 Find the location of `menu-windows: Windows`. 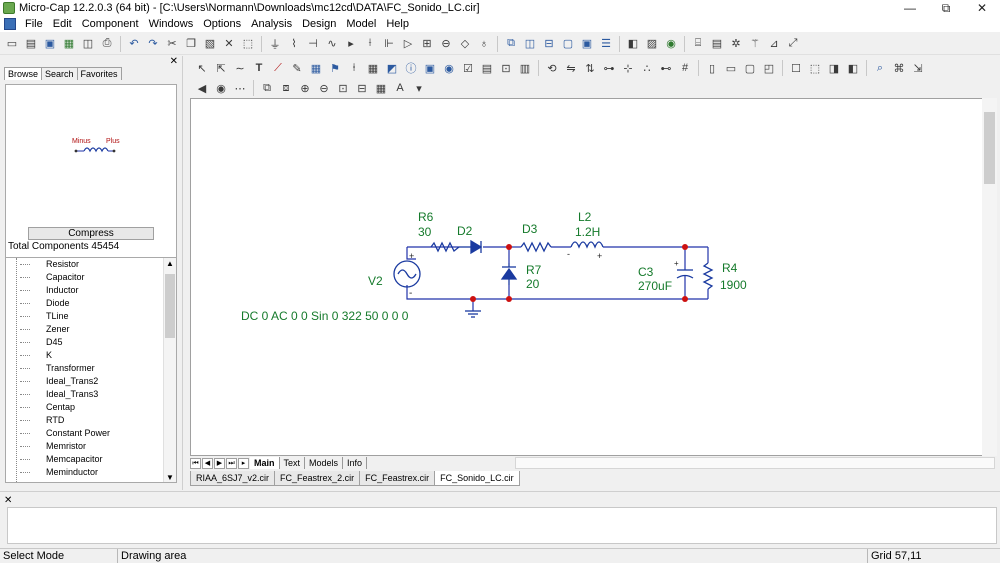

menu-windows: Windows is located at coordinates (171, 24).